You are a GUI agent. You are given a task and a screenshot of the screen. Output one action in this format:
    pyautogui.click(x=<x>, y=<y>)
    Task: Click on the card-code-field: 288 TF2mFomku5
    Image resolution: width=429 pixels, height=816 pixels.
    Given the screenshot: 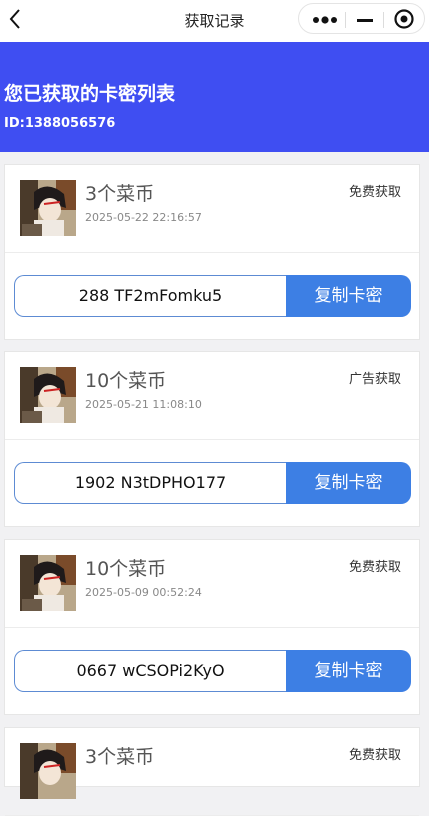 What is the action you would take?
    pyautogui.click(x=150, y=296)
    